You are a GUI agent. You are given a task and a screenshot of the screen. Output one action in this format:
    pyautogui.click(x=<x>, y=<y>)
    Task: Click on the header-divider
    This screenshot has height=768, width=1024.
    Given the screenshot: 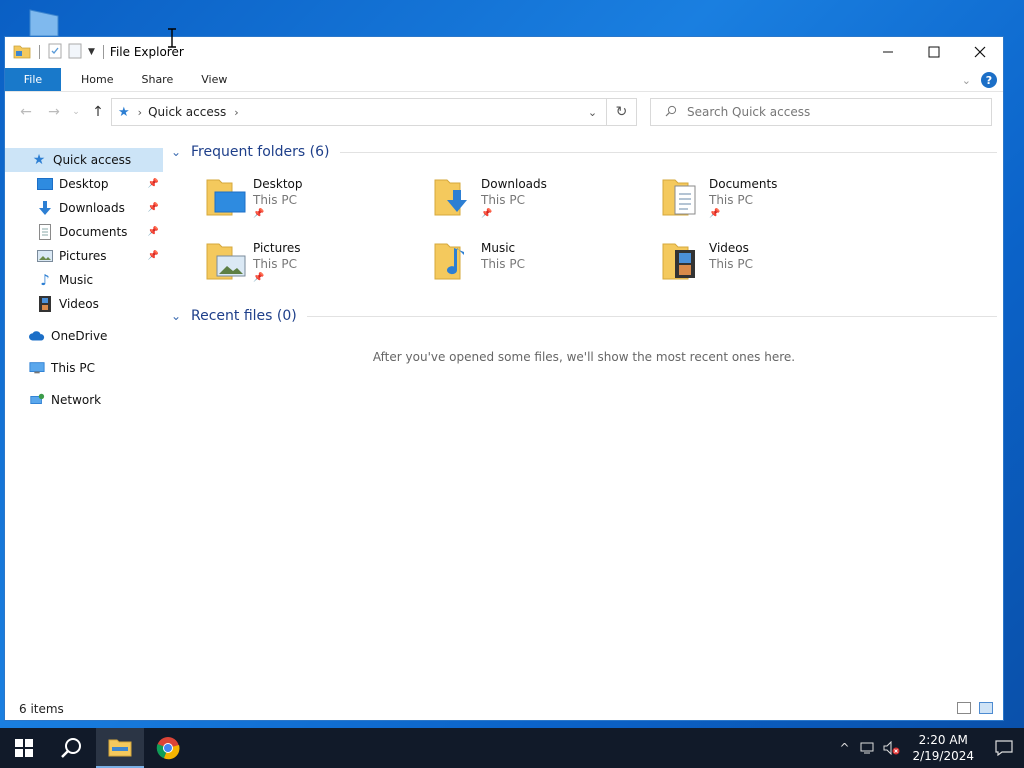 What is the action you would take?
    pyautogui.click(x=668, y=152)
    